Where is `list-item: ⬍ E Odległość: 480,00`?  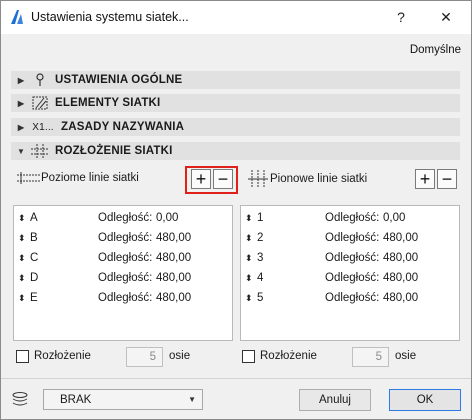
list-item: ⬍ E Odległość: 480,00 is located at coordinates (123, 298).